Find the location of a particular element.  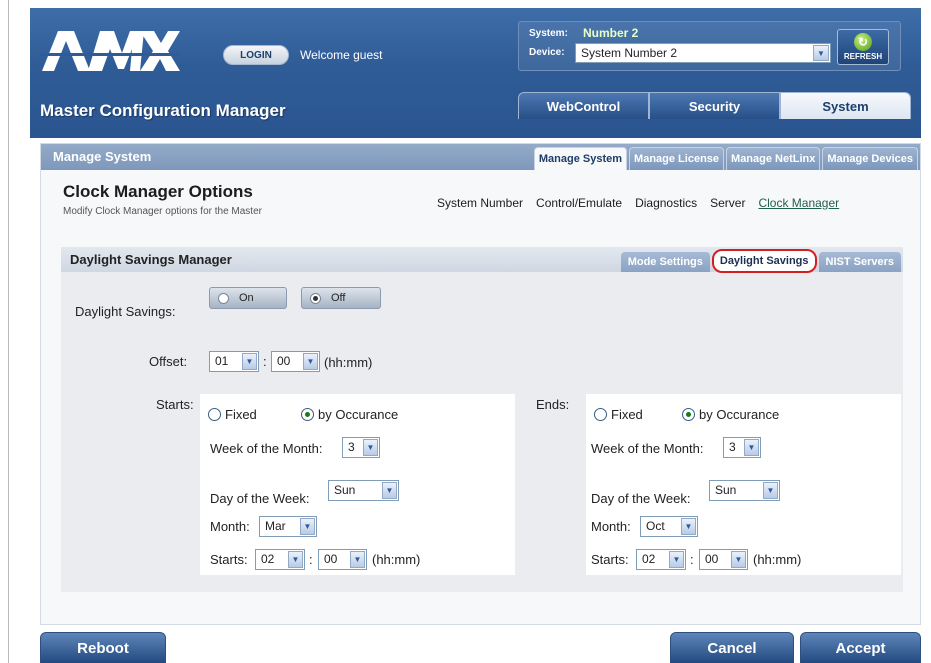

daylight-on-toggle: On is located at coordinates (248, 298).